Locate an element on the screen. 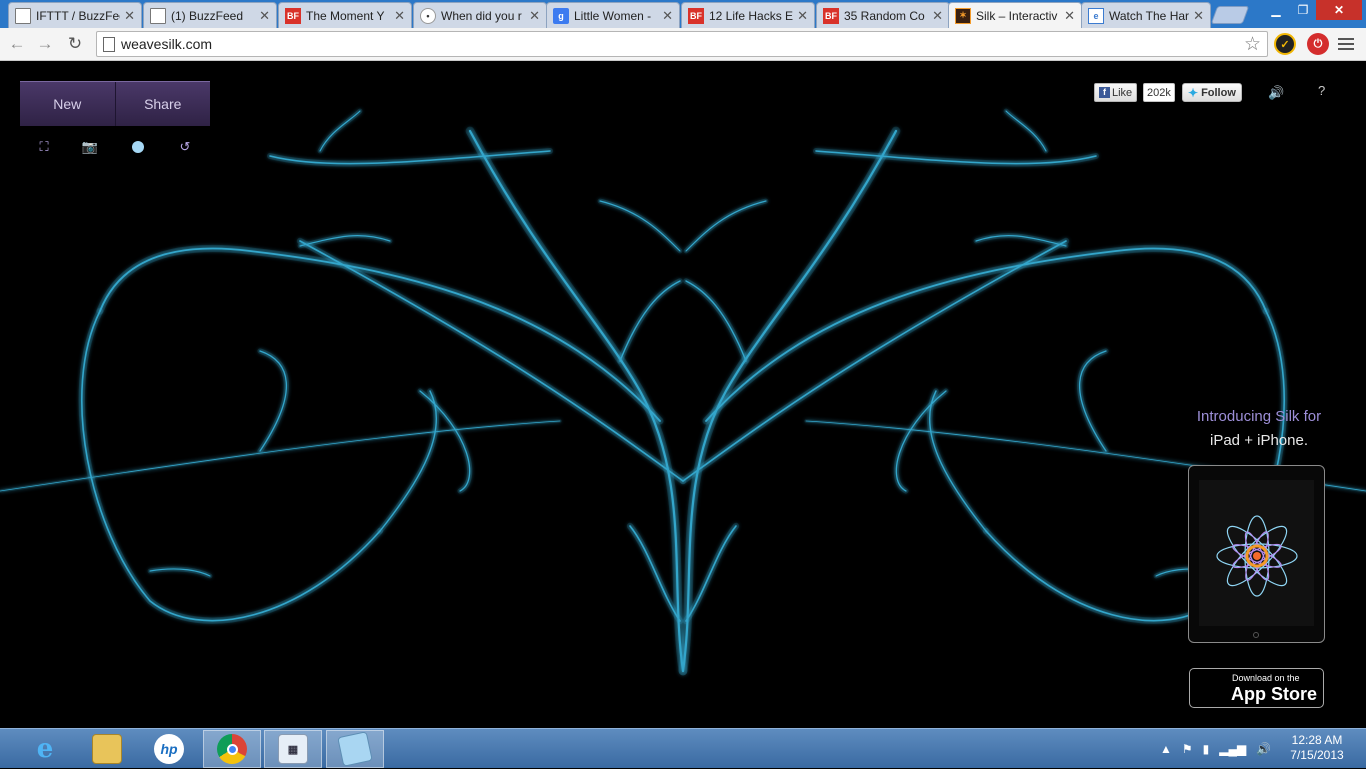 The image size is (1366, 769). tab-title: Watch The Har is located at coordinates (1149, 15).